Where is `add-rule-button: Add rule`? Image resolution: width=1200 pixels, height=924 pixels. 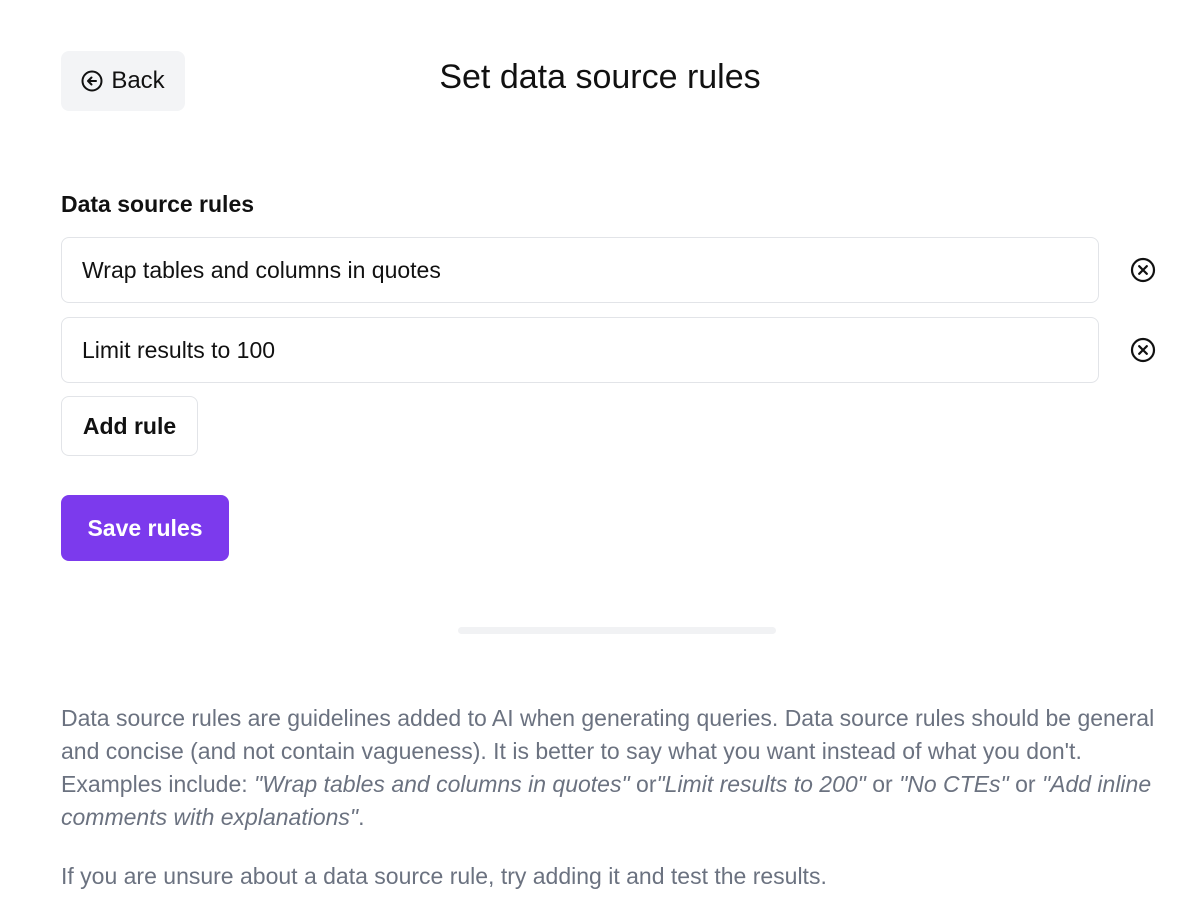
add-rule-button: Add rule is located at coordinates (129, 426).